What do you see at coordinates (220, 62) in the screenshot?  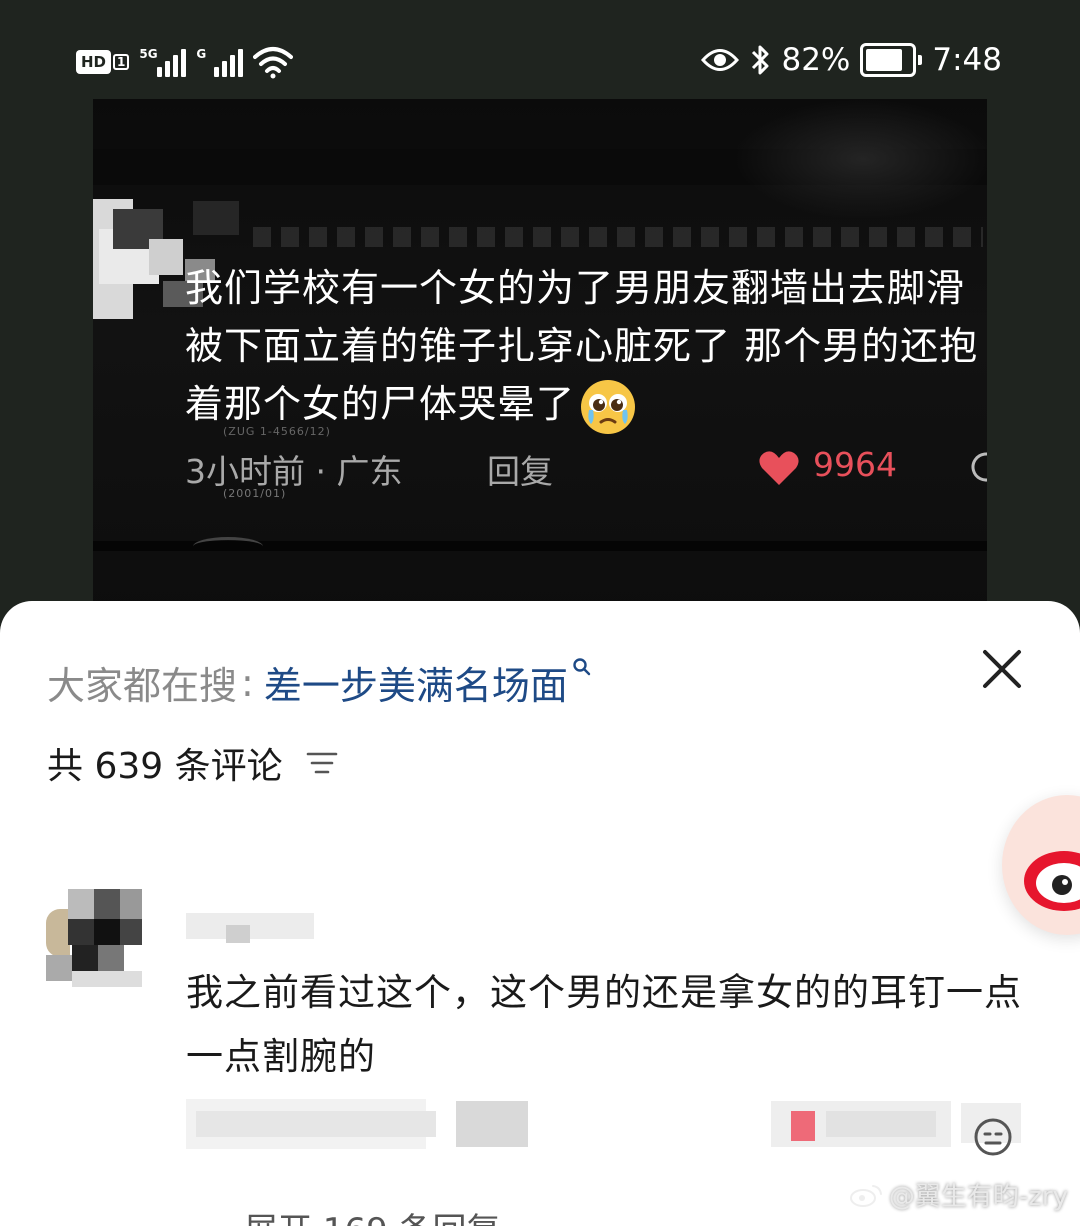 I see `cell-signal-icon-2: G` at bounding box center [220, 62].